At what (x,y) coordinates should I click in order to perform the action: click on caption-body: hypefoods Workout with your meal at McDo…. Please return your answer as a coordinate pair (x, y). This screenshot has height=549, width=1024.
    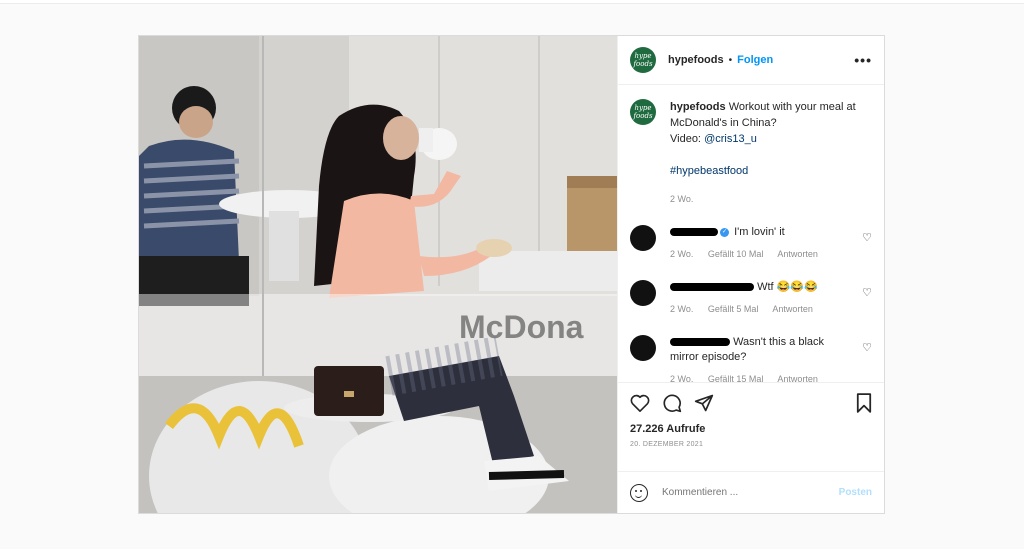
    Looking at the image, I should click on (765, 153).